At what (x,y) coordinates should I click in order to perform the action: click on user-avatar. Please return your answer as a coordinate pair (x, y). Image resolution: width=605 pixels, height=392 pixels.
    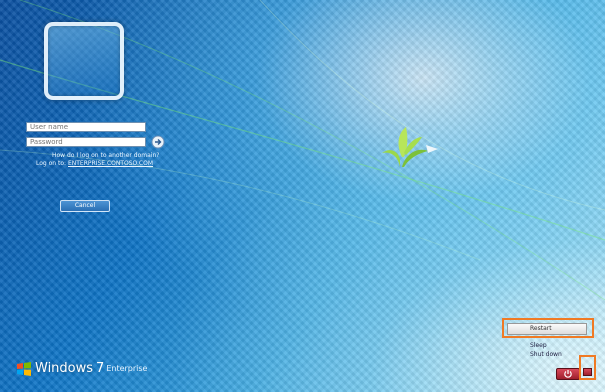
    Looking at the image, I should click on (84, 61).